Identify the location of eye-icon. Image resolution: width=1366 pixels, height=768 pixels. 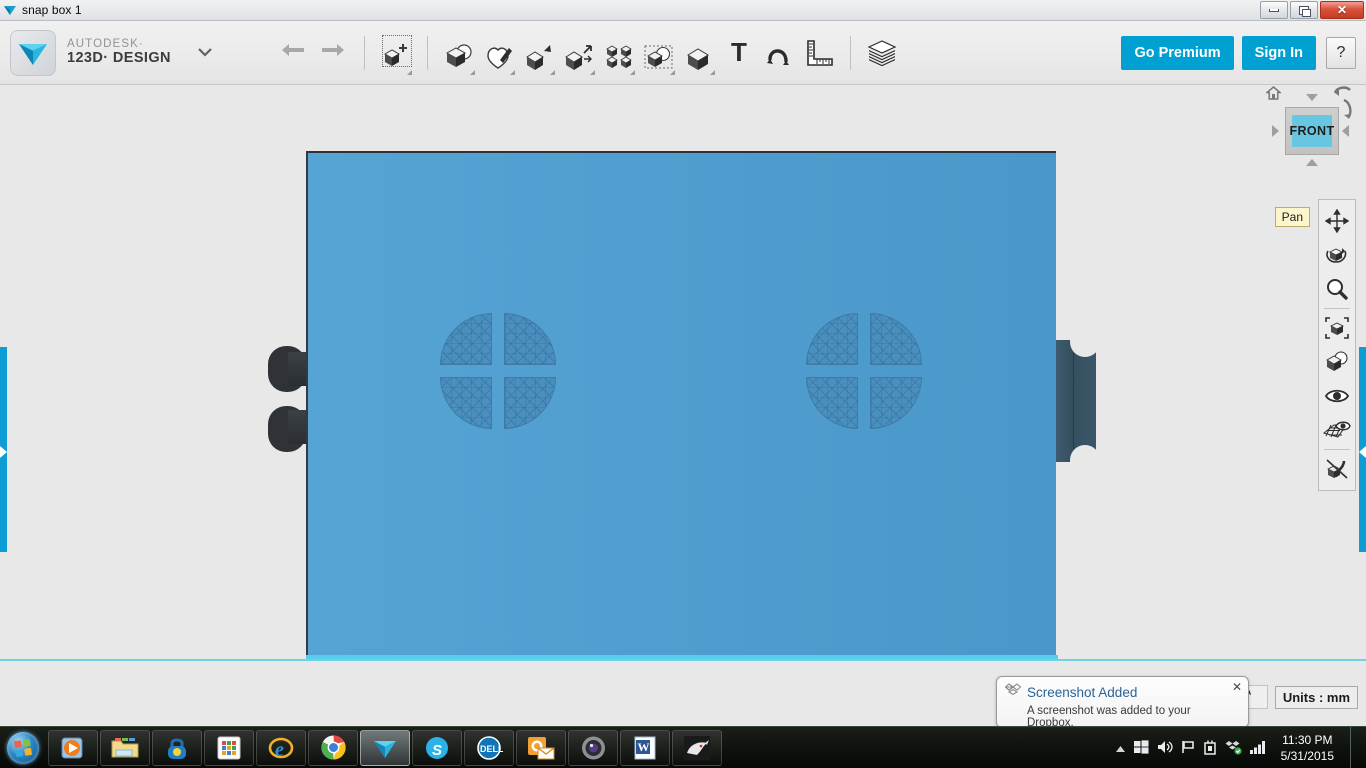
(1337, 396).